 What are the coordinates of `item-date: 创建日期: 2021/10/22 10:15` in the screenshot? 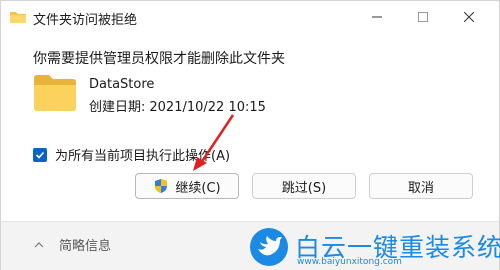 It's located at (177, 105).